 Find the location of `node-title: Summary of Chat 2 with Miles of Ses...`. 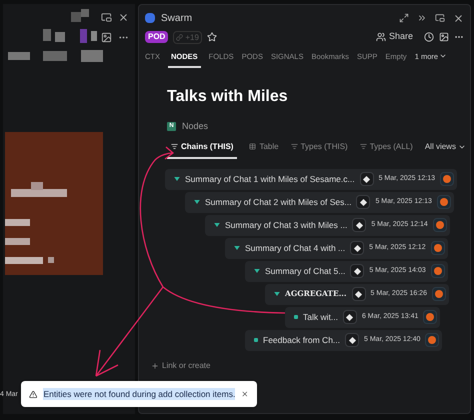

node-title: Summary of Chat 2 with Miles of Ses... is located at coordinates (278, 202).